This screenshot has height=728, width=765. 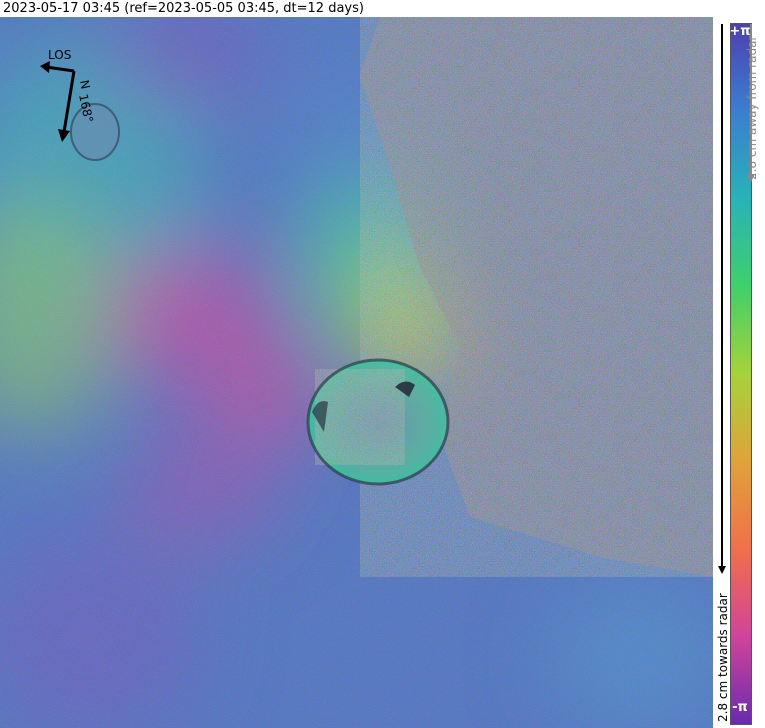 I want to click on small-crater-nw, so click(x=95, y=132).